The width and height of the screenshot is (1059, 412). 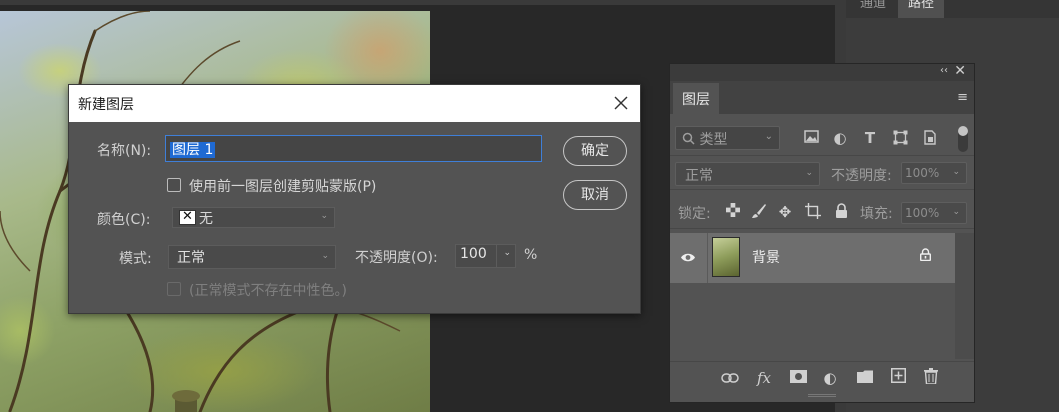 What do you see at coordinates (106, 105) in the screenshot?
I see `dialog-title: 新建图层` at bounding box center [106, 105].